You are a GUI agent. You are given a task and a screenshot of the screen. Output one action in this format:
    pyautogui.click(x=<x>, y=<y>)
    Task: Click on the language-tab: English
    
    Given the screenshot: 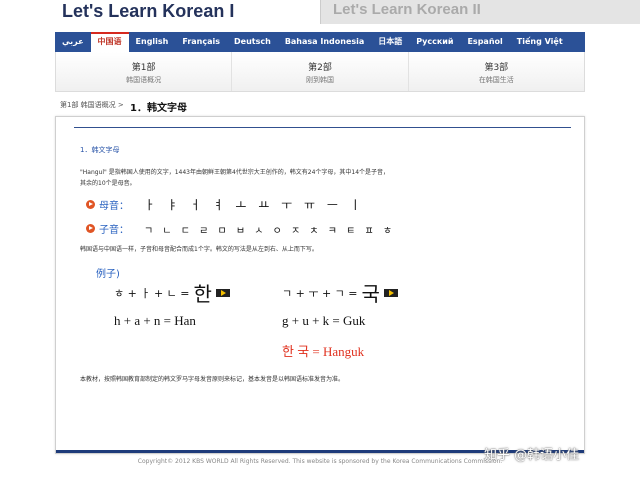 What is the action you would take?
    pyautogui.click(x=152, y=42)
    